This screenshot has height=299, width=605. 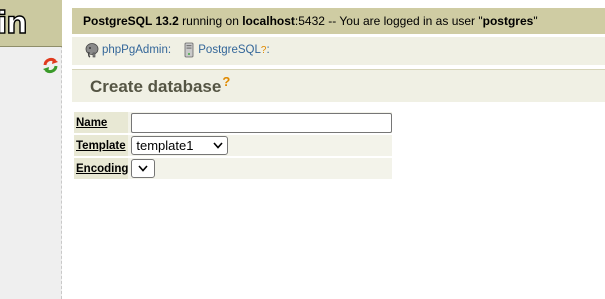 What do you see at coordinates (31, 149) in the screenshot?
I see `browser-frame: in` at bounding box center [31, 149].